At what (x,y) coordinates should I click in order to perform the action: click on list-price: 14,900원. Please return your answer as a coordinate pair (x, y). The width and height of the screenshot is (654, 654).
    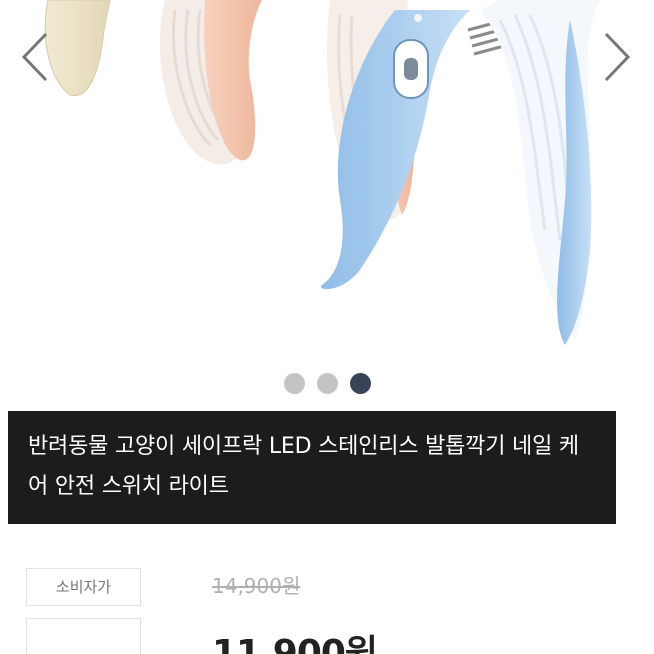
    Looking at the image, I should click on (256, 586).